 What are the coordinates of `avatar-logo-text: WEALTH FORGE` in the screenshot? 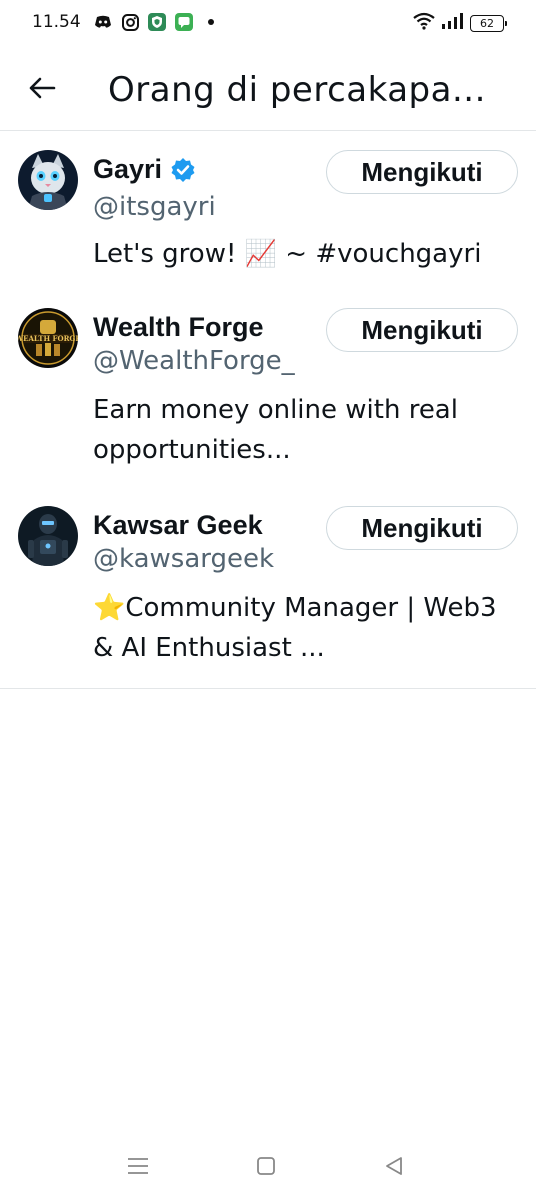 It's located at (48, 338).